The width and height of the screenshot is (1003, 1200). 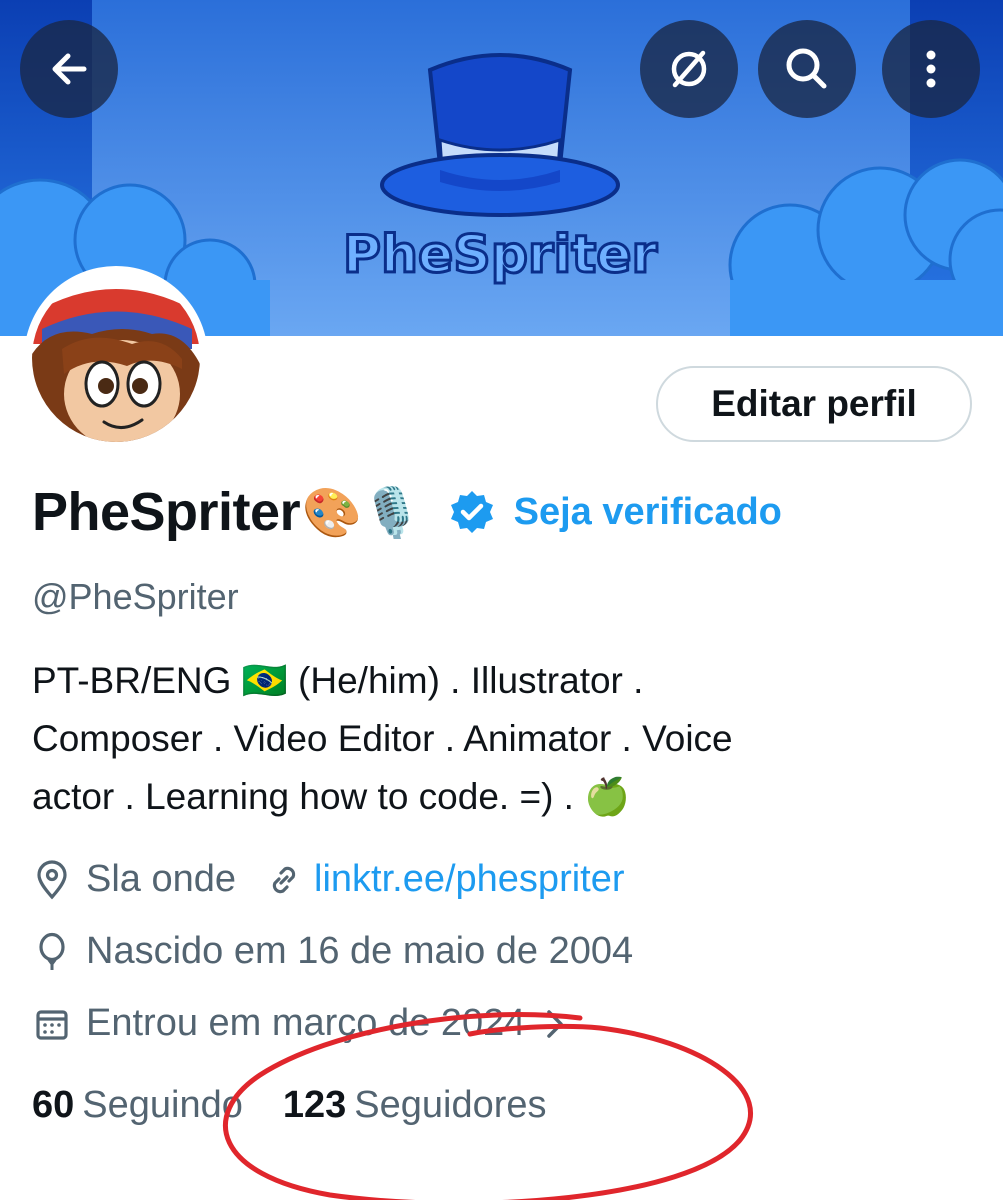 I want to click on following-count: 60, so click(x=53, y=1105).